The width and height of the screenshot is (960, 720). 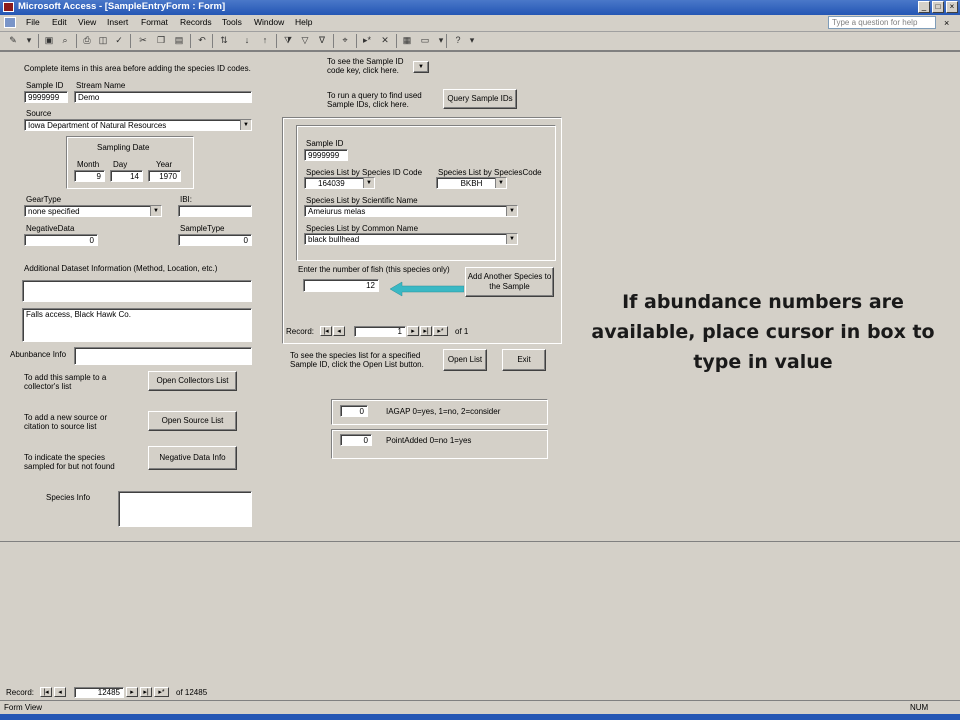 What do you see at coordinates (354, 411) in the screenshot?
I see `iagap-field: 0` at bounding box center [354, 411].